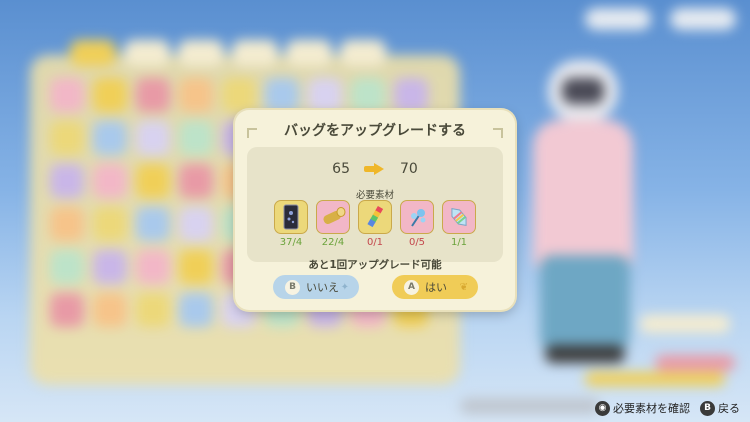 This screenshot has width=750, height=422. I want to click on a-button-icon: A, so click(411, 287).